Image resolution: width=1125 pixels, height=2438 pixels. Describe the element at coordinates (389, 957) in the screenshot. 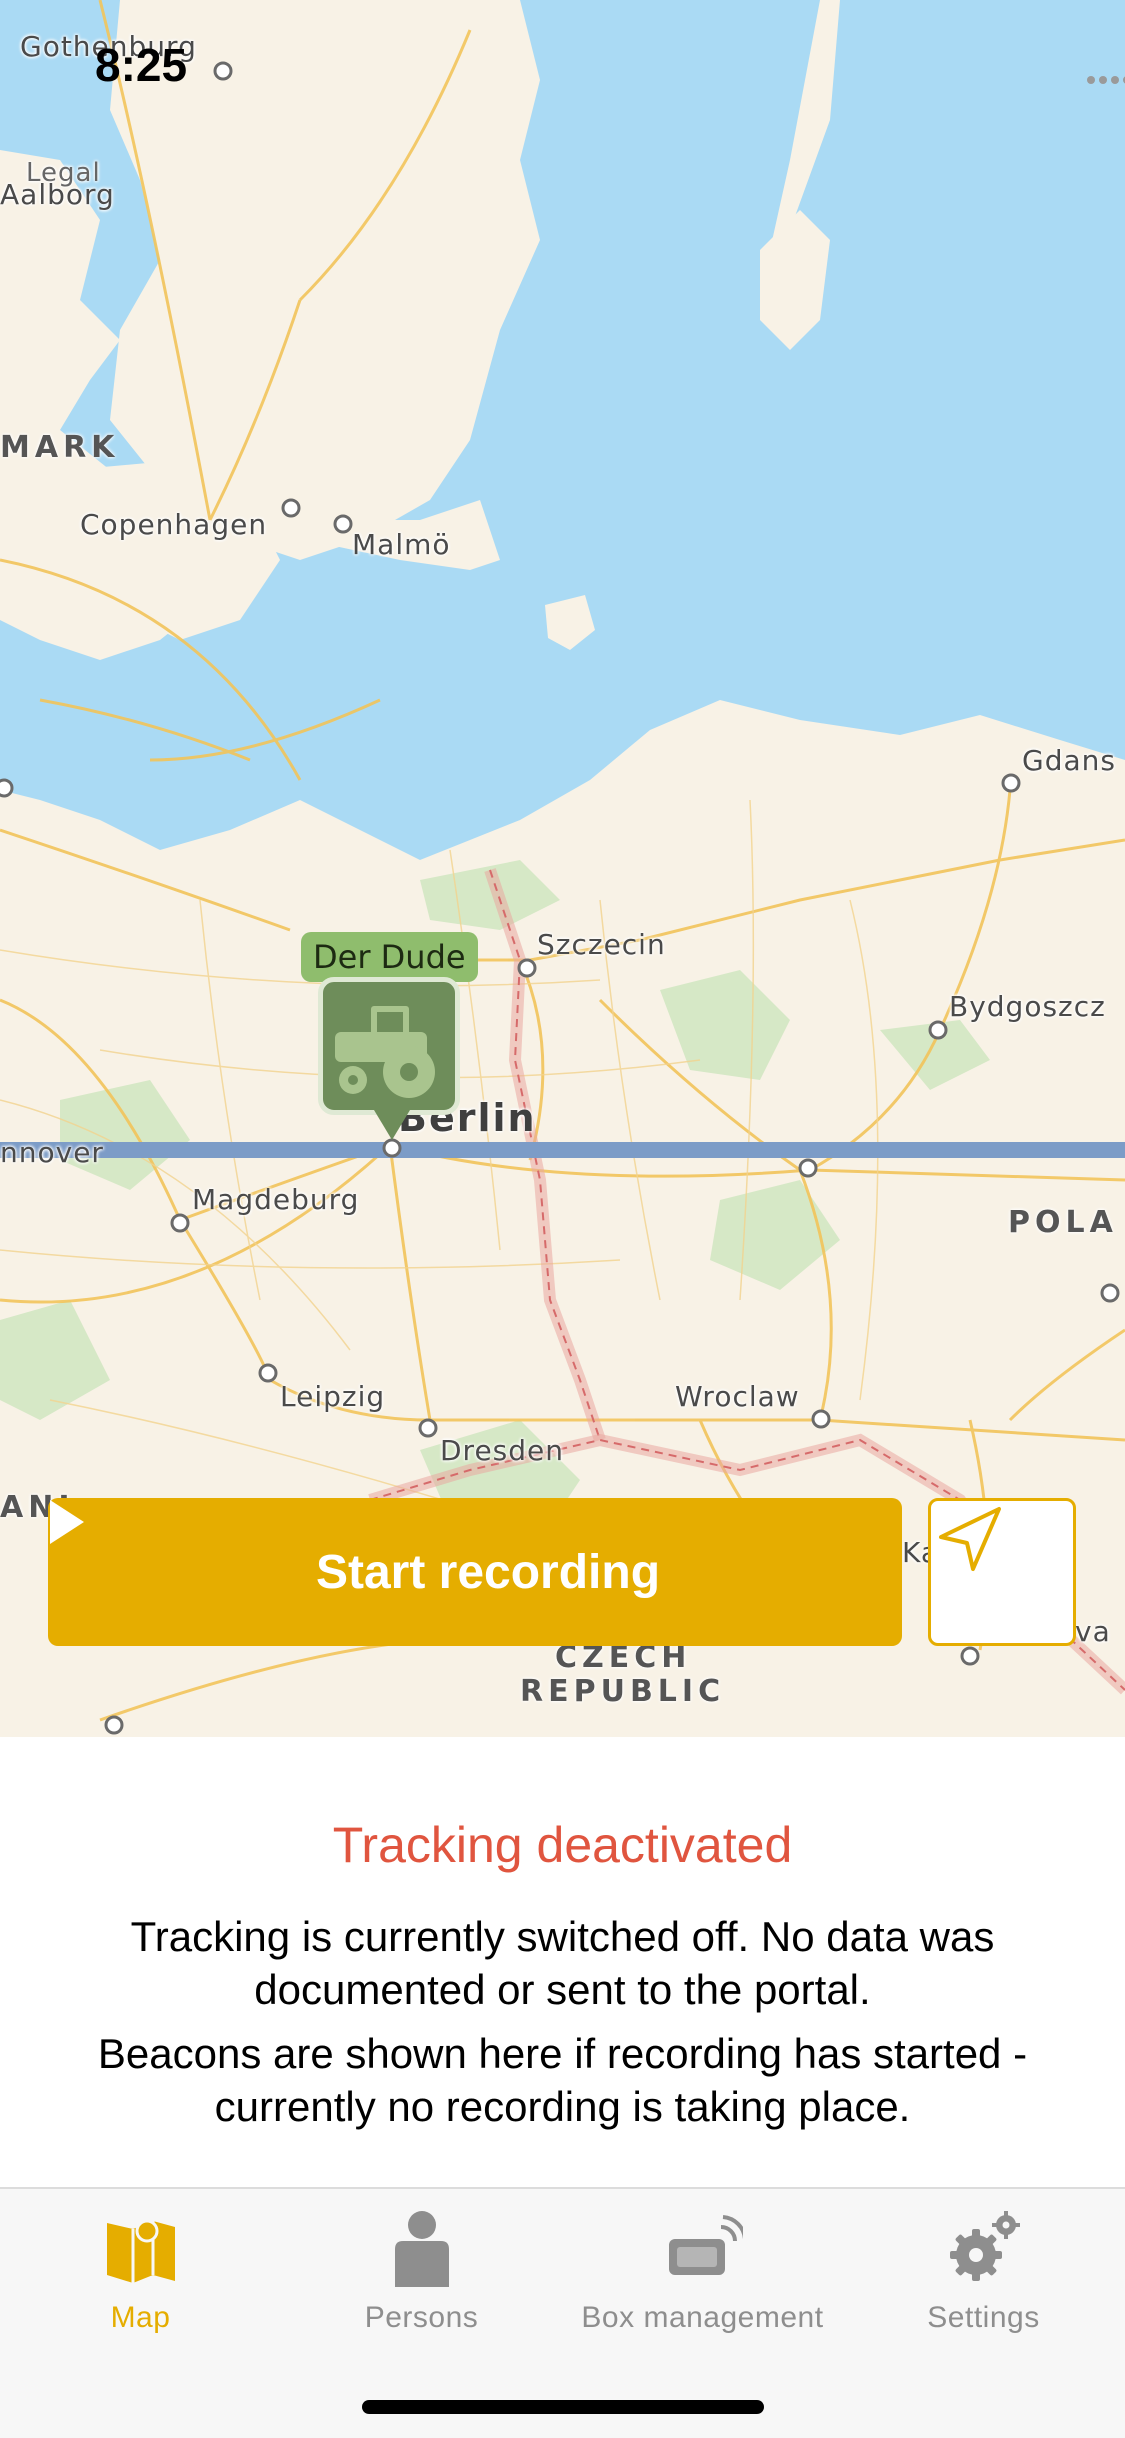

I see `vehicle-marker-label: Der Dude` at that location.